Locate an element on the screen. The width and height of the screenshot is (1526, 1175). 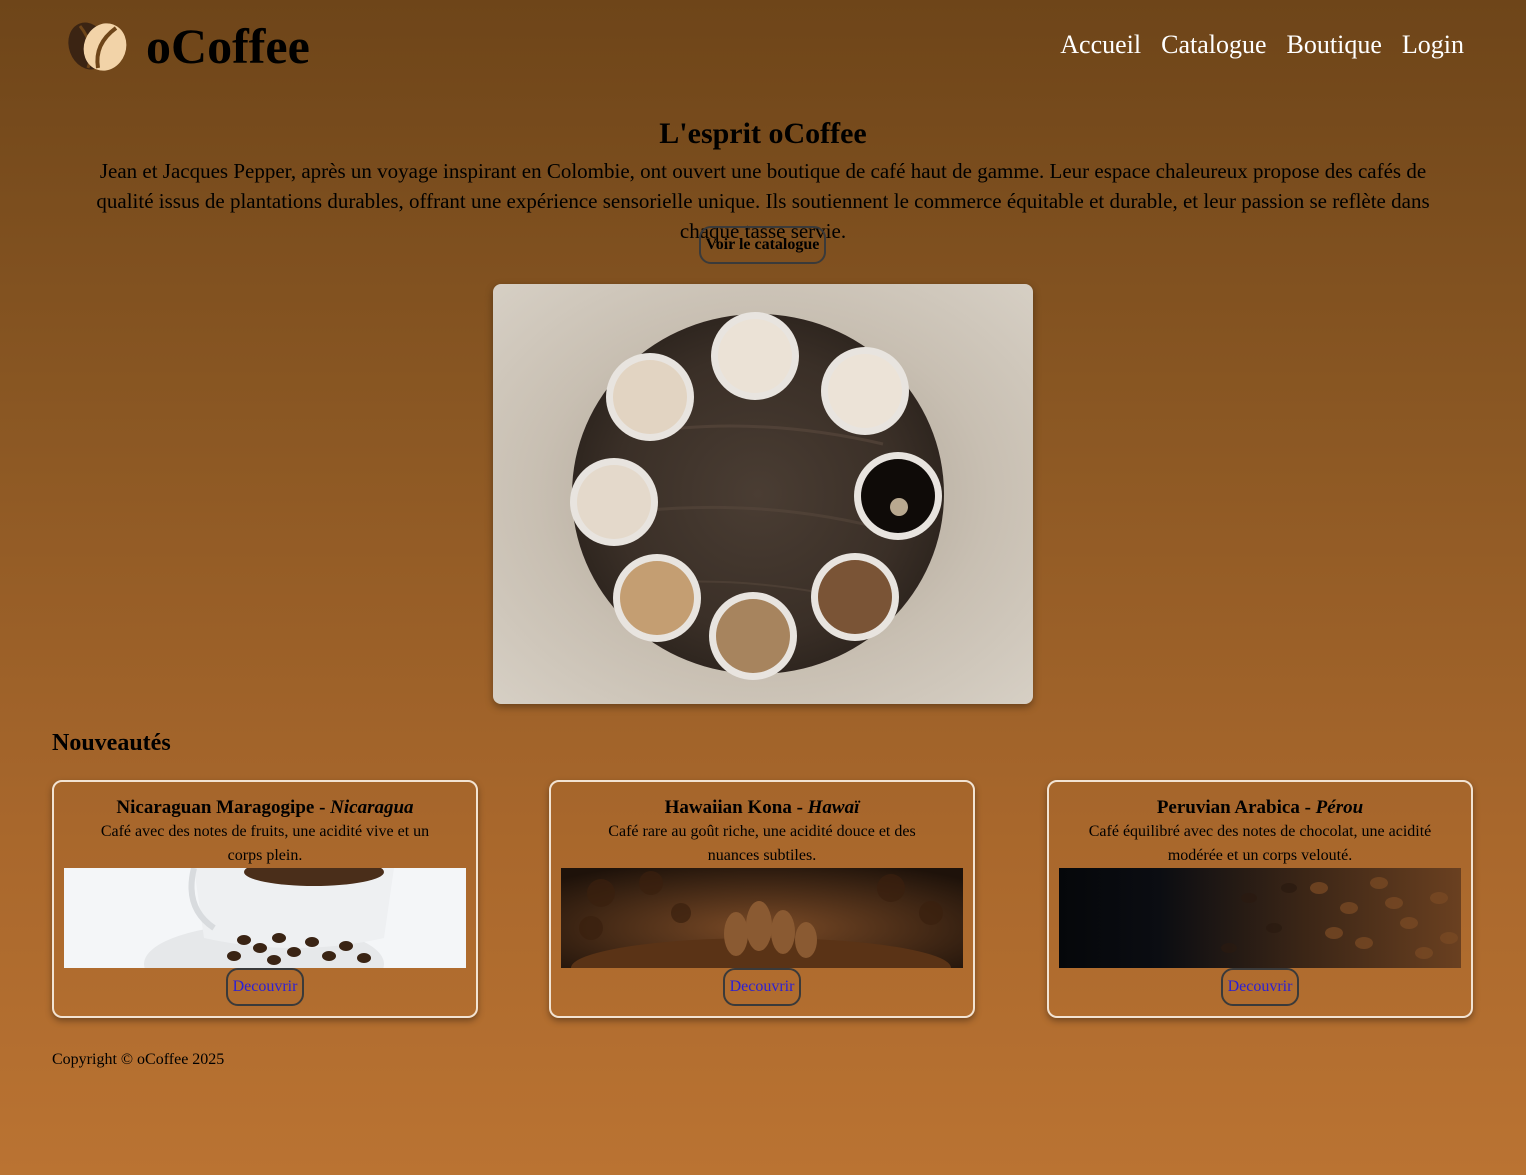
product-title: Peruvian Arabica - Pérou is located at coordinates (1260, 808).